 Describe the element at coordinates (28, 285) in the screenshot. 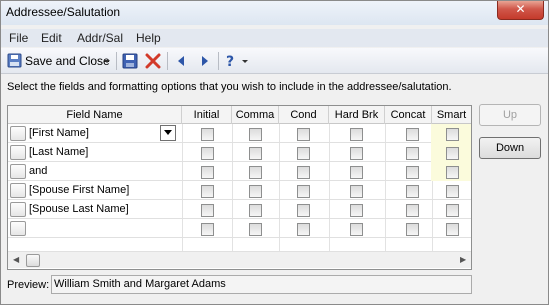

I see `preview-label: Preview:` at that location.